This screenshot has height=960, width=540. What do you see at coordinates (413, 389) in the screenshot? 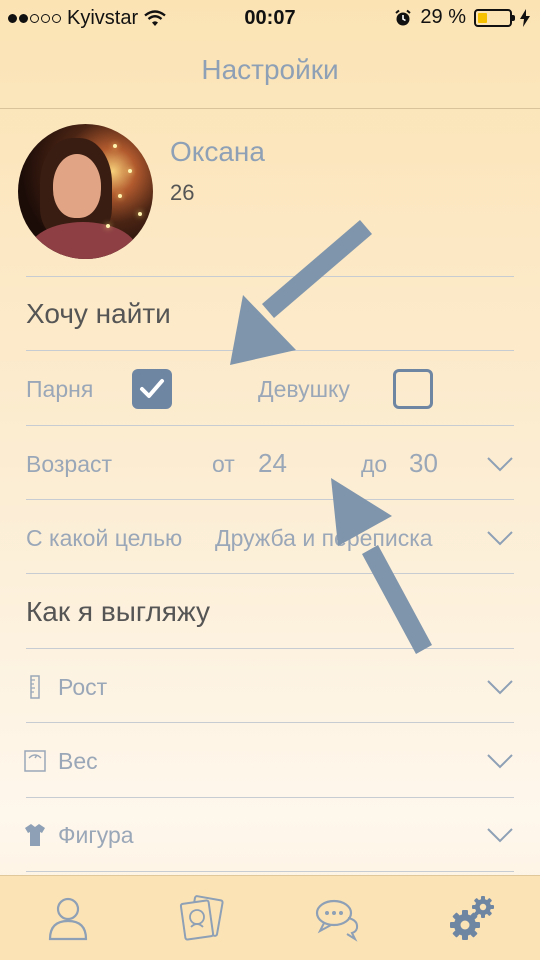
I see `female-checkbox` at bounding box center [413, 389].